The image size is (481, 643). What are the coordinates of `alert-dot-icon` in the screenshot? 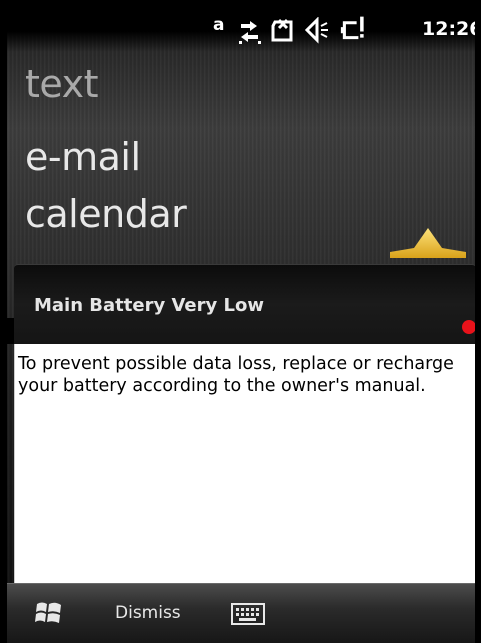 It's located at (469, 327).